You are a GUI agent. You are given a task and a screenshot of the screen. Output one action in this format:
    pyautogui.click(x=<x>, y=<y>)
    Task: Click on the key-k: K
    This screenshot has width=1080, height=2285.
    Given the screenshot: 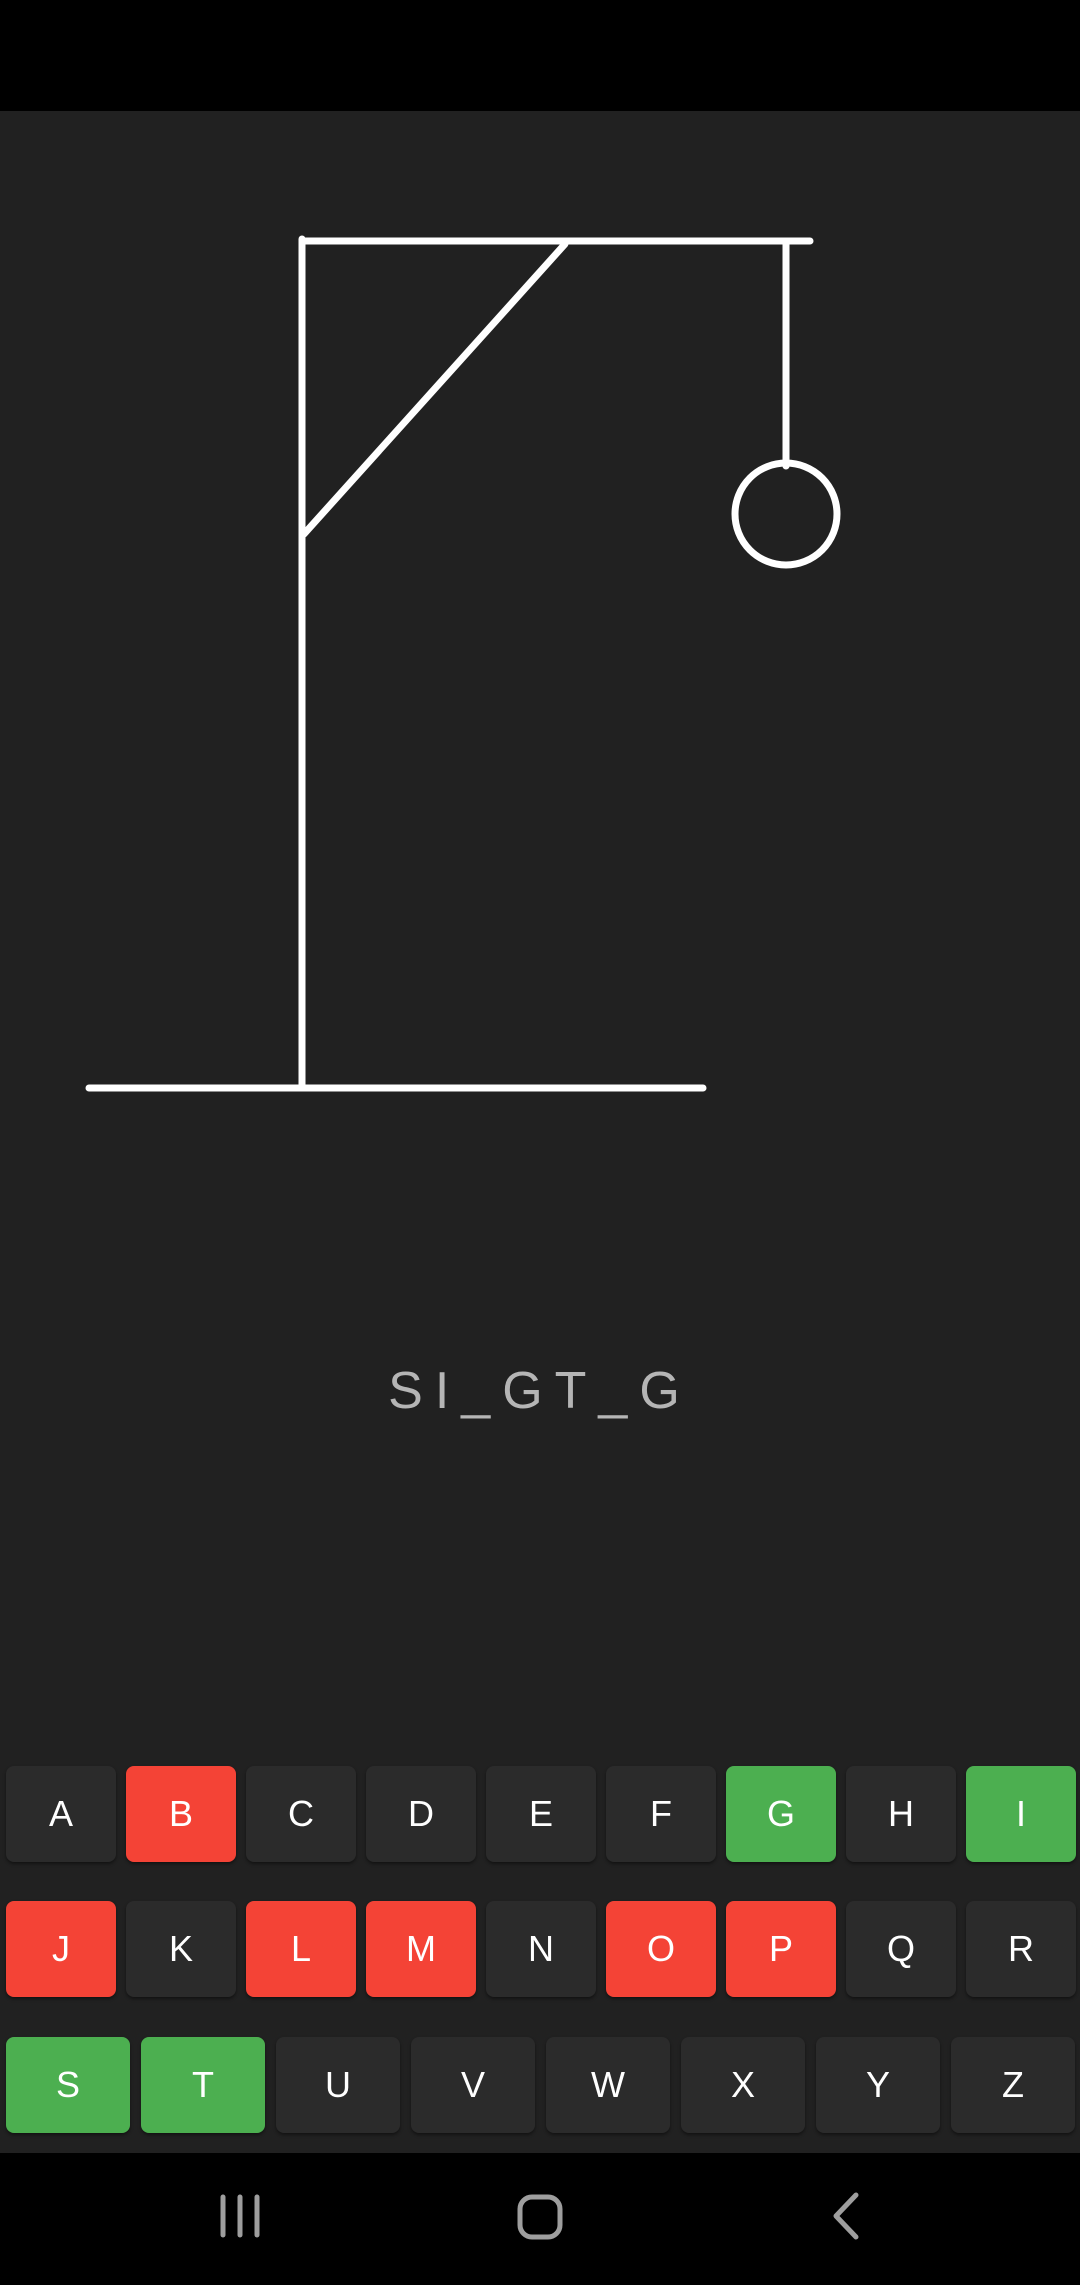 What is the action you would take?
    pyautogui.click(x=181, y=1949)
    